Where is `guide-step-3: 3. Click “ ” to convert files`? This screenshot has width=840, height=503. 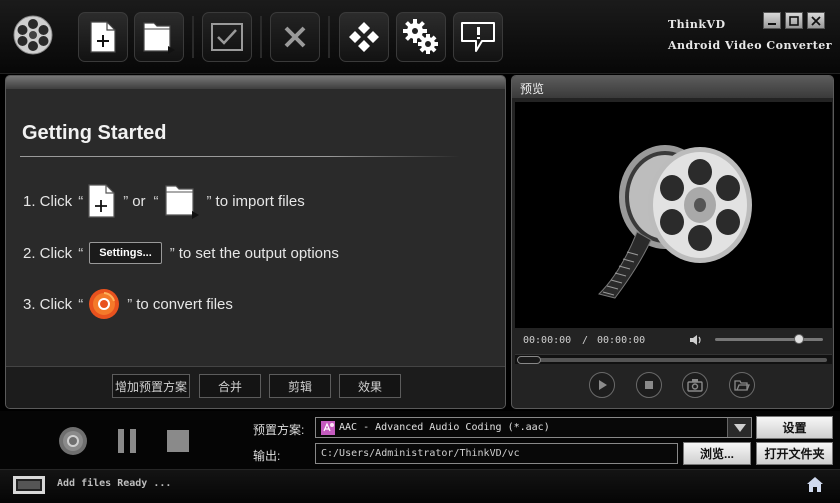 guide-step-3: 3. Click “ ” to convert files is located at coordinates (130, 304).